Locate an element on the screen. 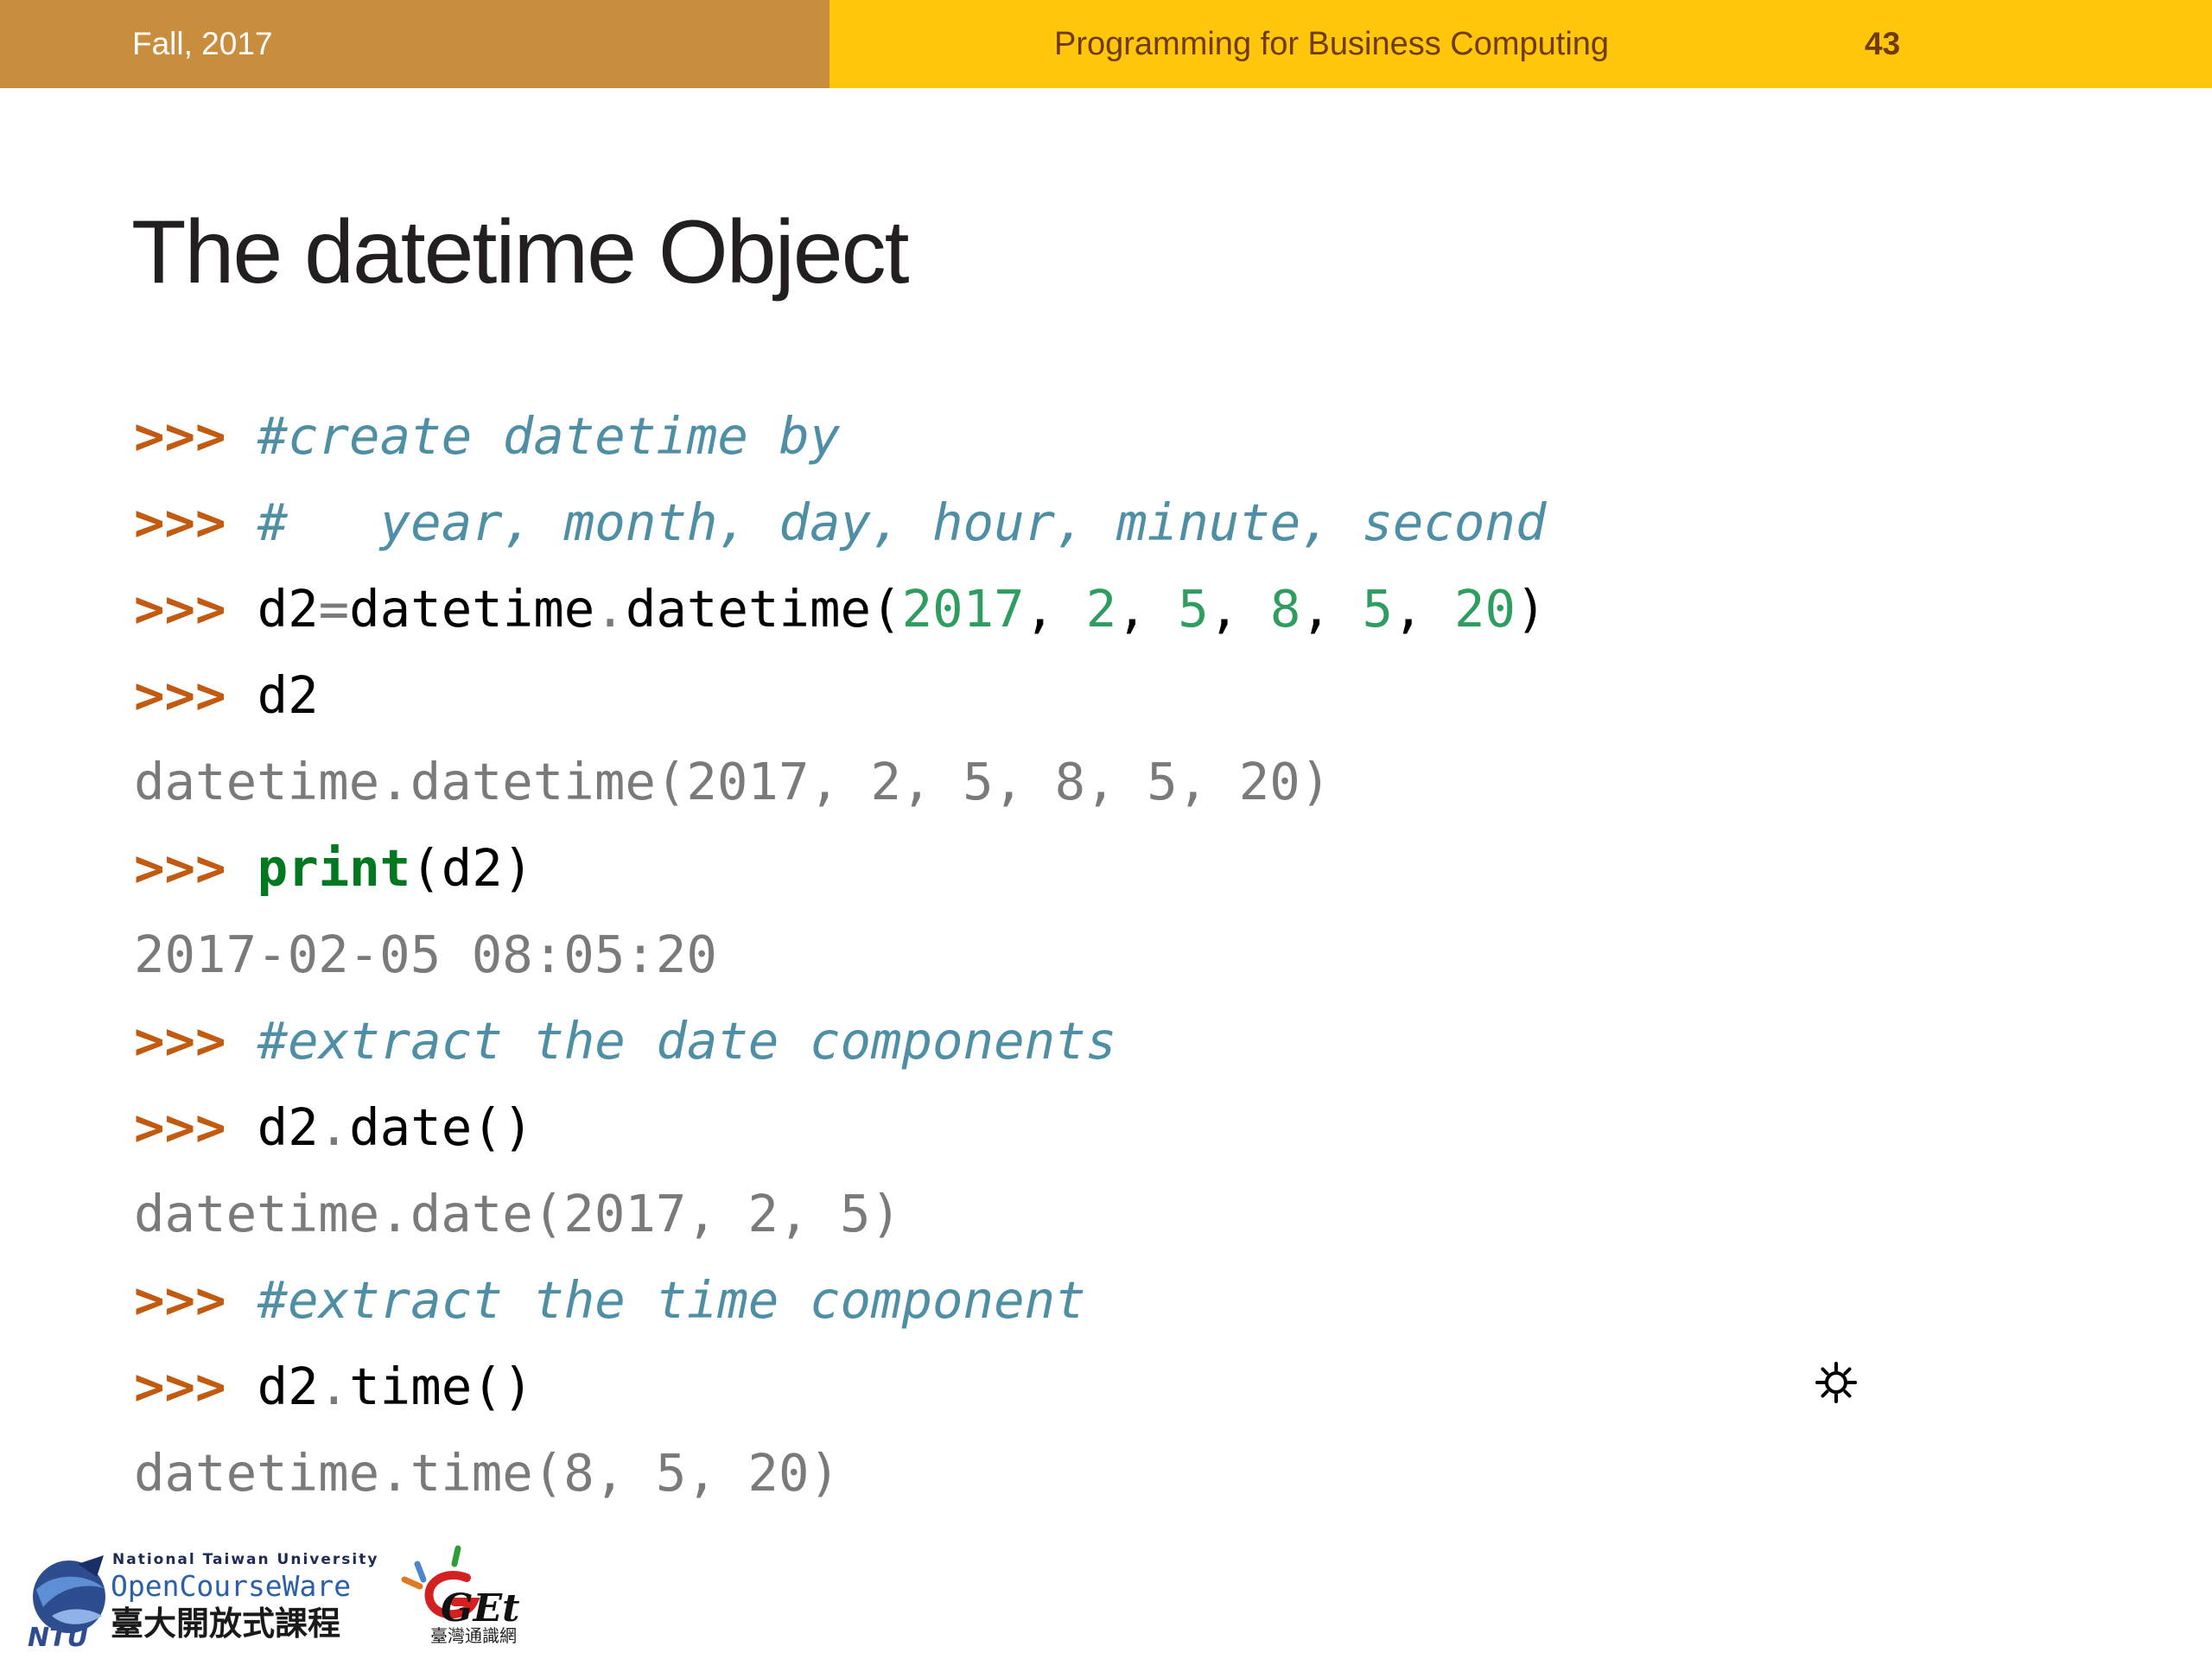 This screenshot has height=1659, width=2212. code-args: (d2) is located at coordinates (472, 868).